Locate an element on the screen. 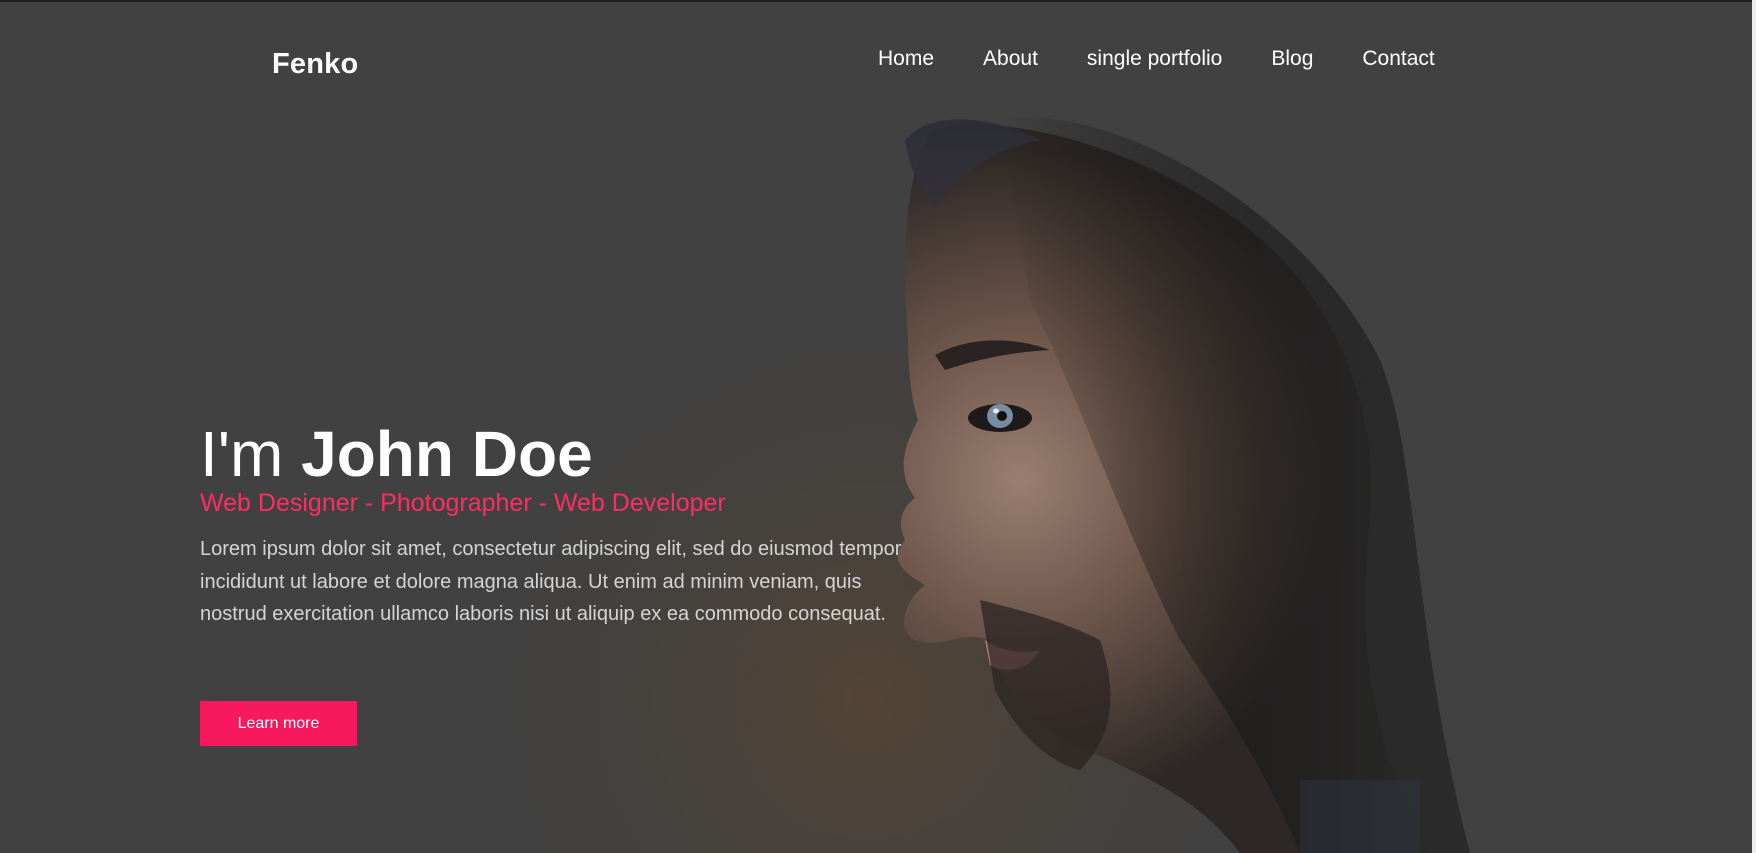  hero-headline: I'm John Doe is located at coordinates (570, 454).